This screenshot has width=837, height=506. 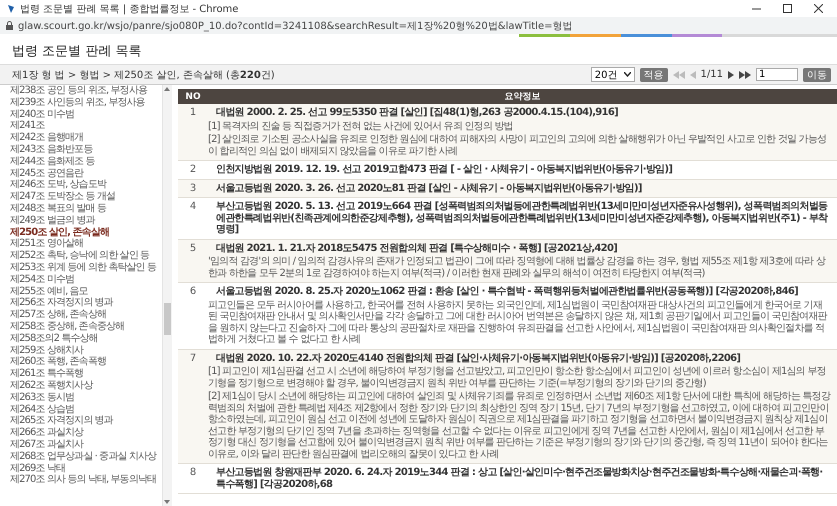 What do you see at coordinates (86, 468) in the screenshot?
I see `sidebar-item: 제269조 낙태` at bounding box center [86, 468].